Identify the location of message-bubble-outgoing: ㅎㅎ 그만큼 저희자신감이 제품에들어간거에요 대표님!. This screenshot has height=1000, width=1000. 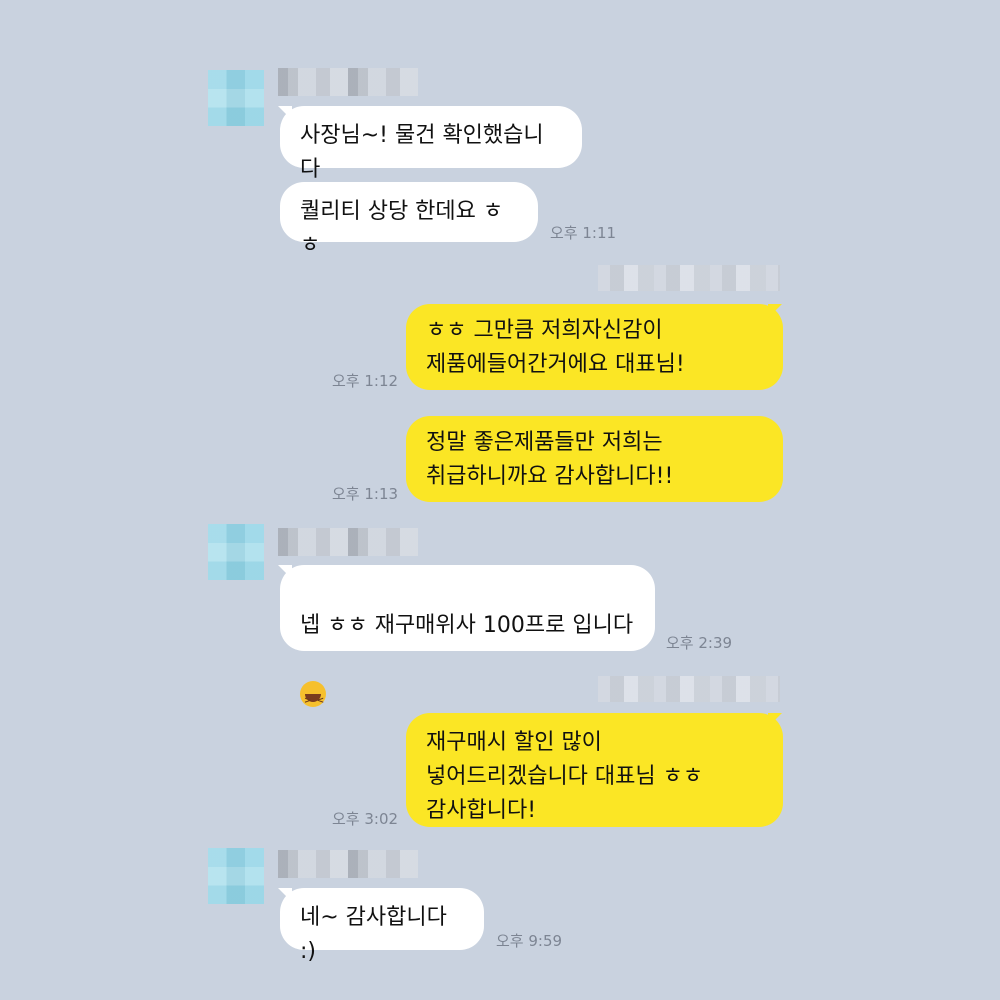
(594, 347).